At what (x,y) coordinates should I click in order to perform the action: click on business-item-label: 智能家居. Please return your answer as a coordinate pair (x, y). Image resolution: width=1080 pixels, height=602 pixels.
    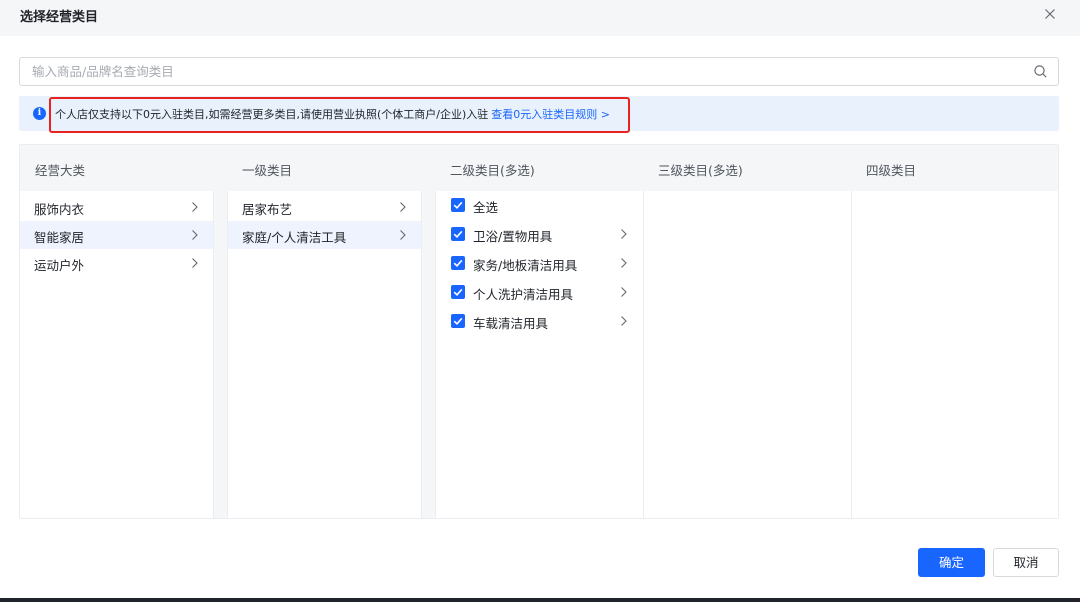
    Looking at the image, I should click on (59, 237).